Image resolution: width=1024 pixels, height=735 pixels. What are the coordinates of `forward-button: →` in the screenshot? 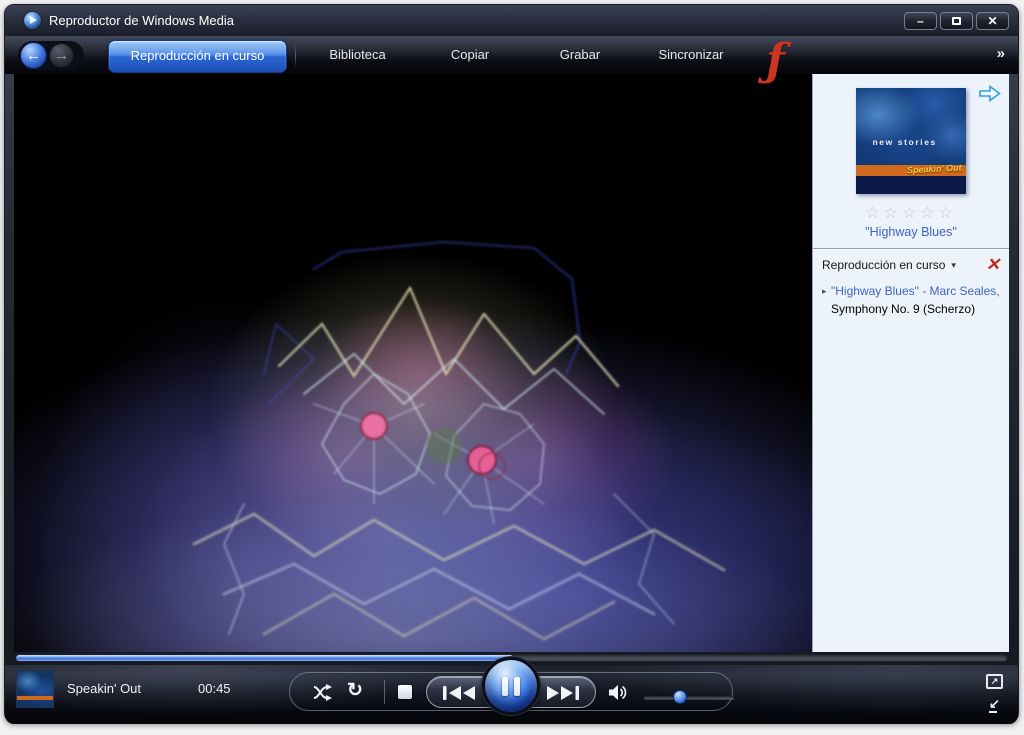 It's located at (61, 55).